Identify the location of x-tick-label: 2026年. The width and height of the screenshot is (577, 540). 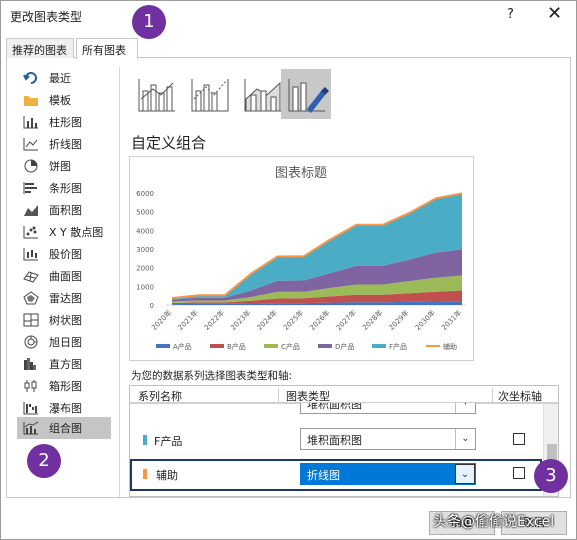
(320, 320).